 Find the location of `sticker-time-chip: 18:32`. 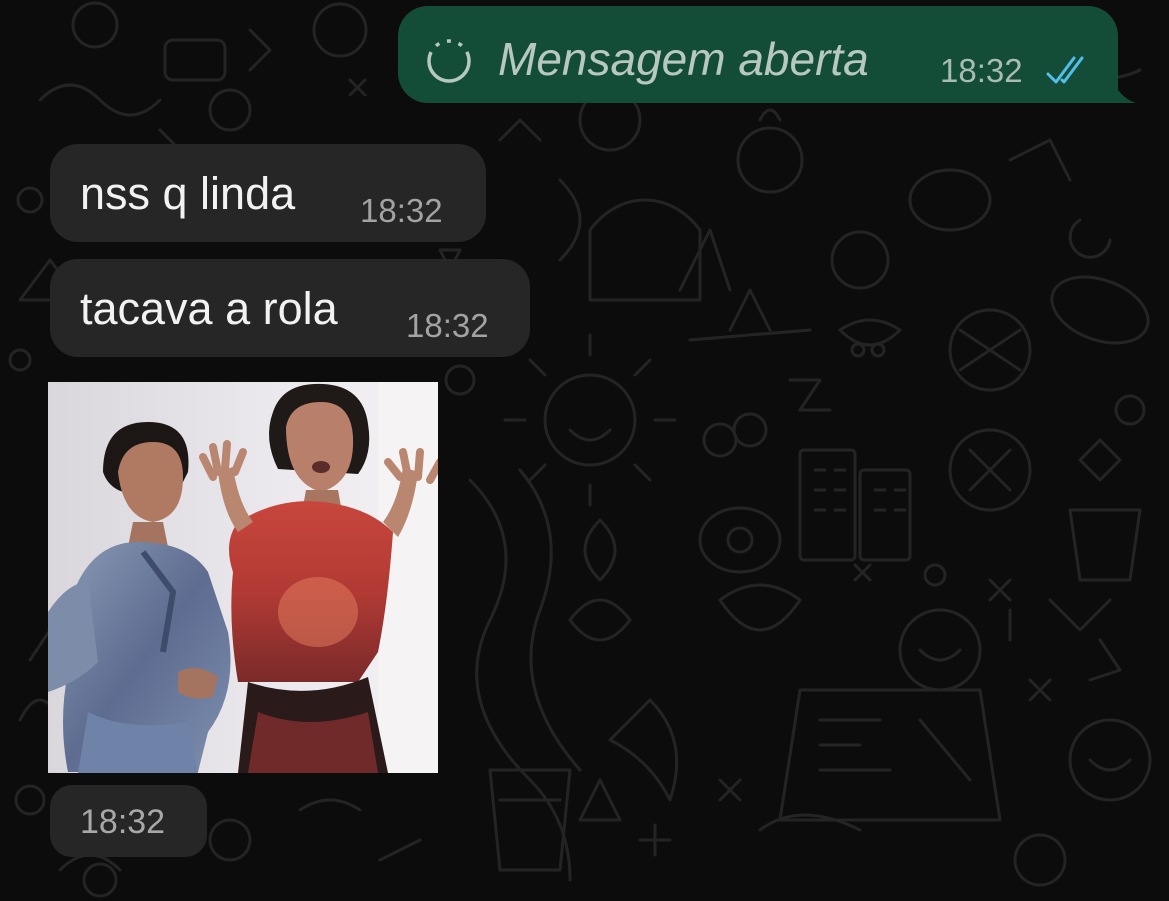

sticker-time-chip: 18:32 is located at coordinates (128, 821).